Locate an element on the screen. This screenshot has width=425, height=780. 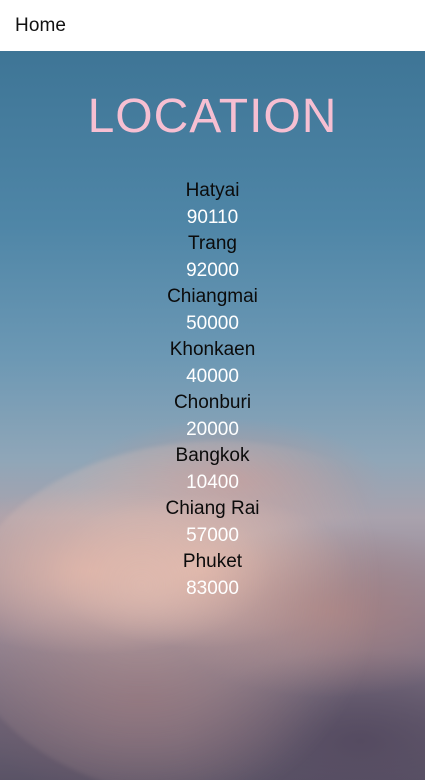
city-name: Khonkaen is located at coordinates (212, 349).